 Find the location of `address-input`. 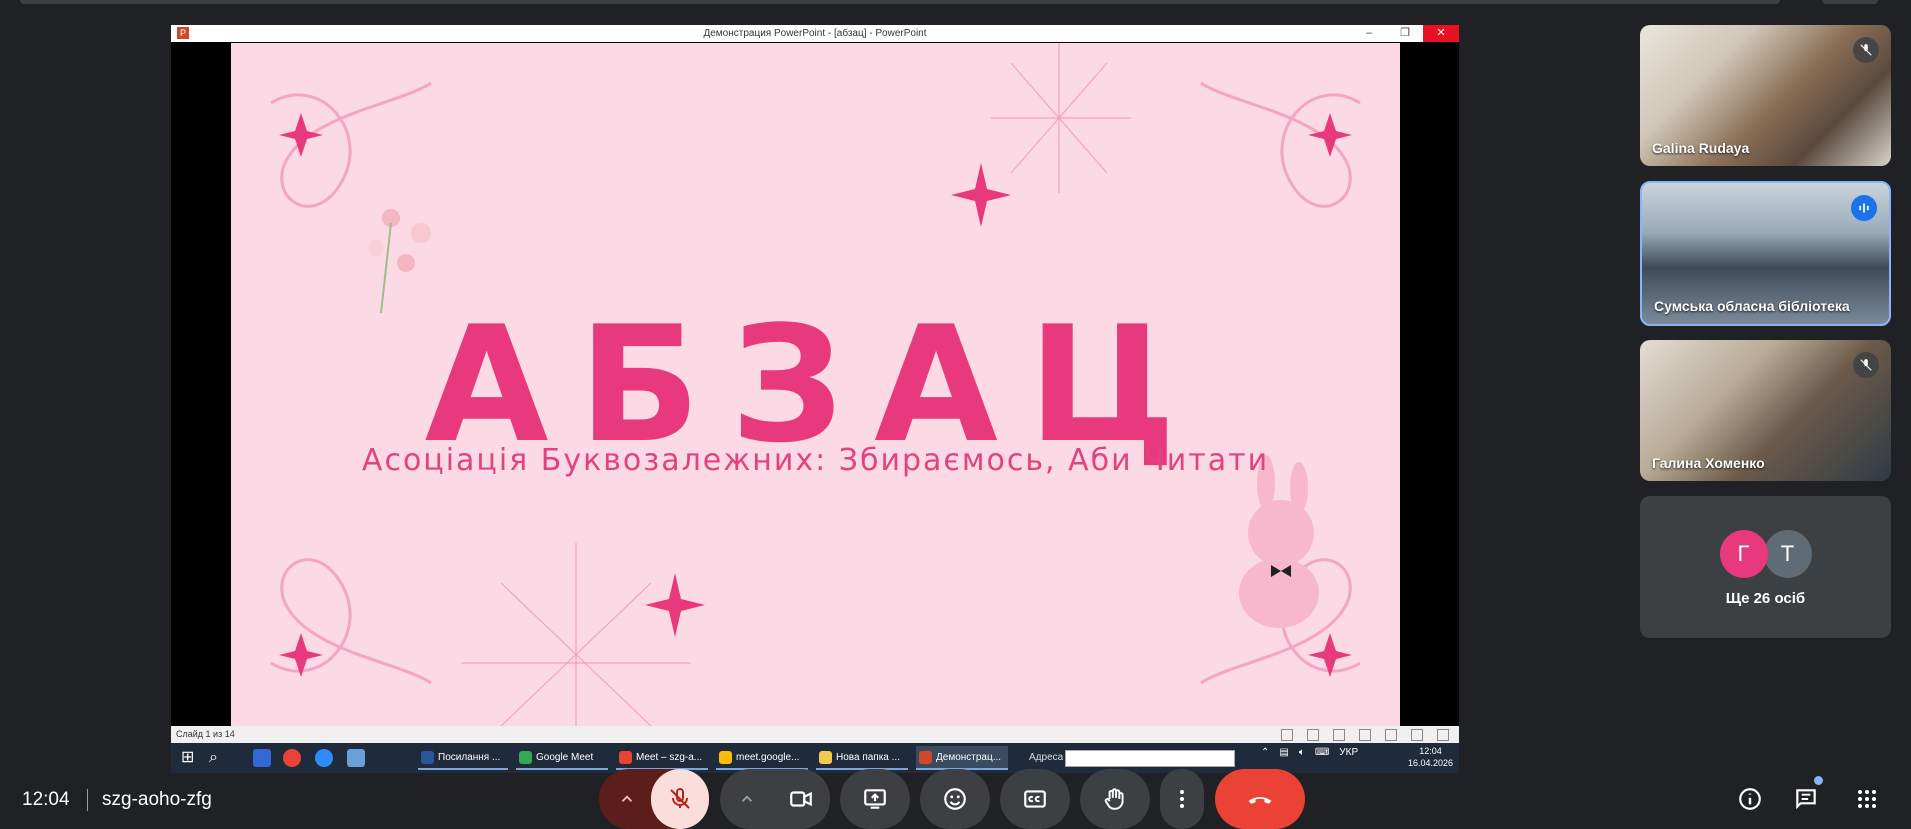

address-input is located at coordinates (1150, 758).